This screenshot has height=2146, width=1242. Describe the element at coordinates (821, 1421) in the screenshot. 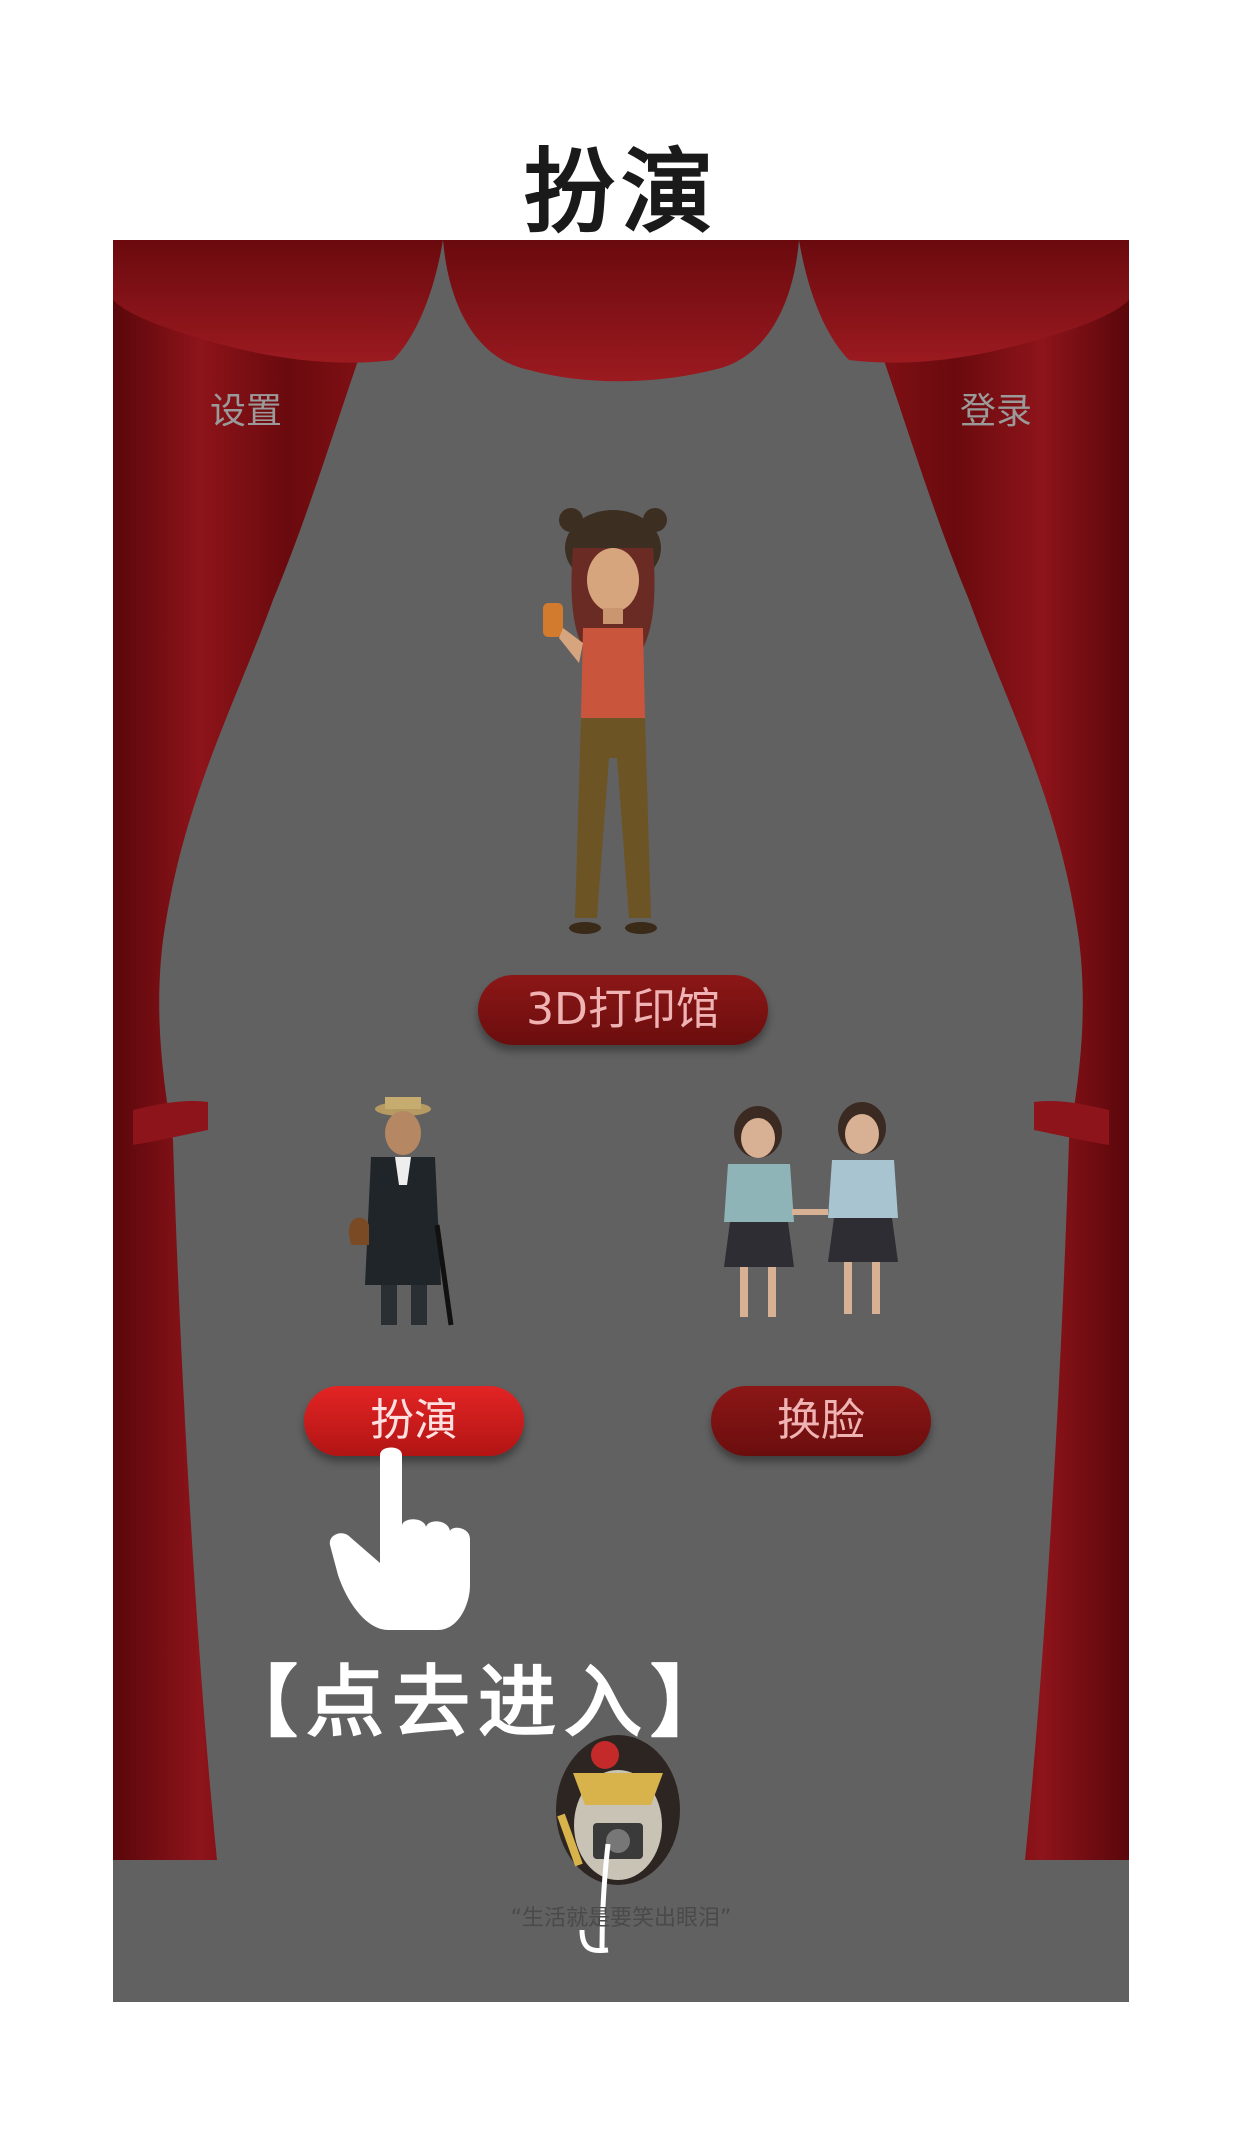

I see `face-swap-button: 换脸` at that location.